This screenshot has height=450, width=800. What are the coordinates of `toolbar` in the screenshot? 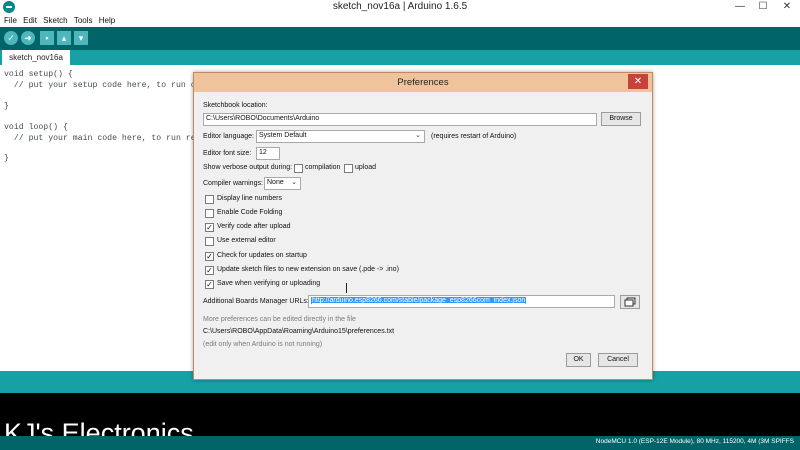 It's located at (400, 38).